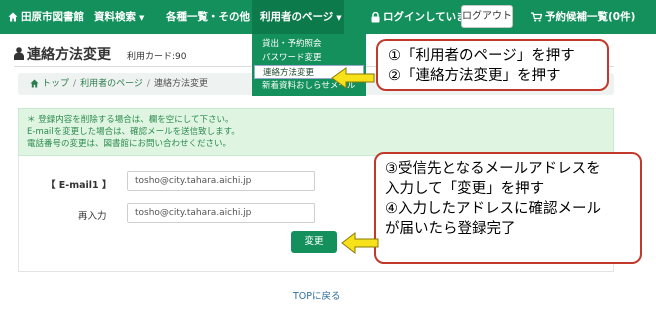 This screenshot has width=656, height=312. Describe the element at coordinates (481, 56) in the screenshot. I see `callout-line: ①「利用者のページ」を押す` at that location.